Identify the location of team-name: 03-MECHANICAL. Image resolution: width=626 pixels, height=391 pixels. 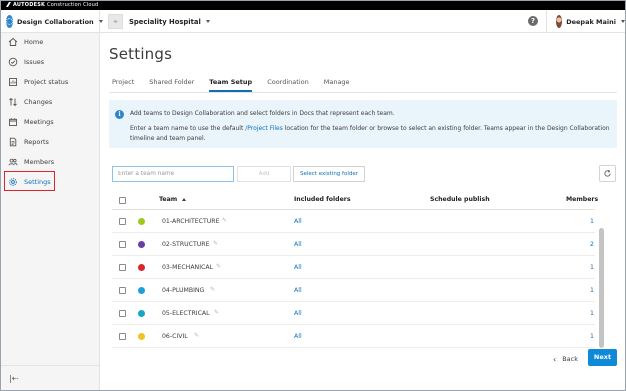
(188, 267).